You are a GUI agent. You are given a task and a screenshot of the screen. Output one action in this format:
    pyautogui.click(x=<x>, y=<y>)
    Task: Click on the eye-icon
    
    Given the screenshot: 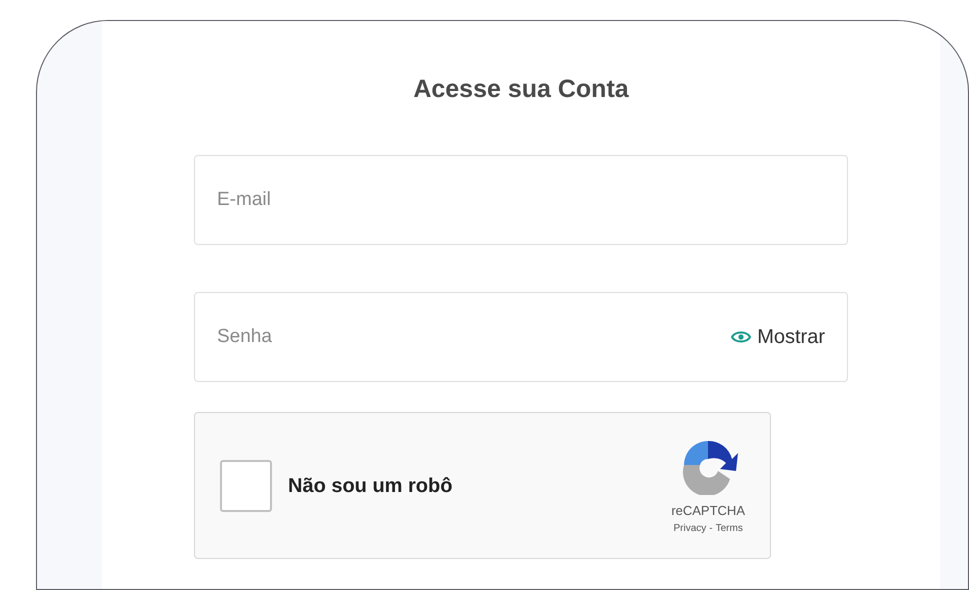 What is the action you would take?
    pyautogui.click(x=741, y=337)
    